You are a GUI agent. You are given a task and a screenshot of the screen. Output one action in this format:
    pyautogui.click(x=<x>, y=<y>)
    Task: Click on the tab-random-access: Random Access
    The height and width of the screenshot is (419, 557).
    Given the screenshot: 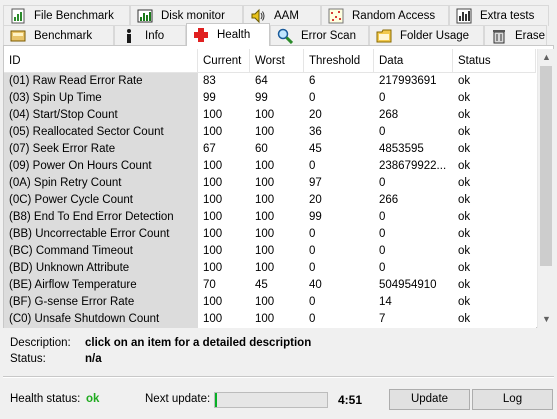 What is the action you would take?
    pyautogui.click(x=385, y=15)
    